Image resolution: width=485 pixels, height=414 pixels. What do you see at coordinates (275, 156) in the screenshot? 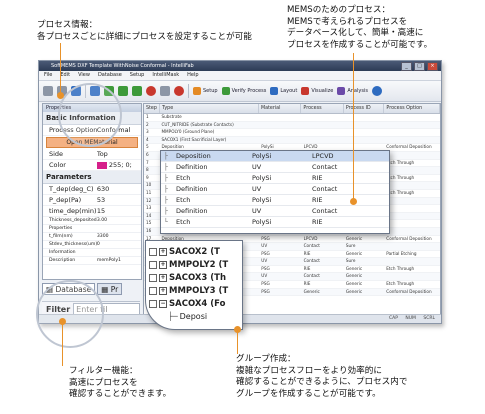
I see `zoomed-row: ├ Deposition PolySi LPCVD` at bounding box center [275, 156].